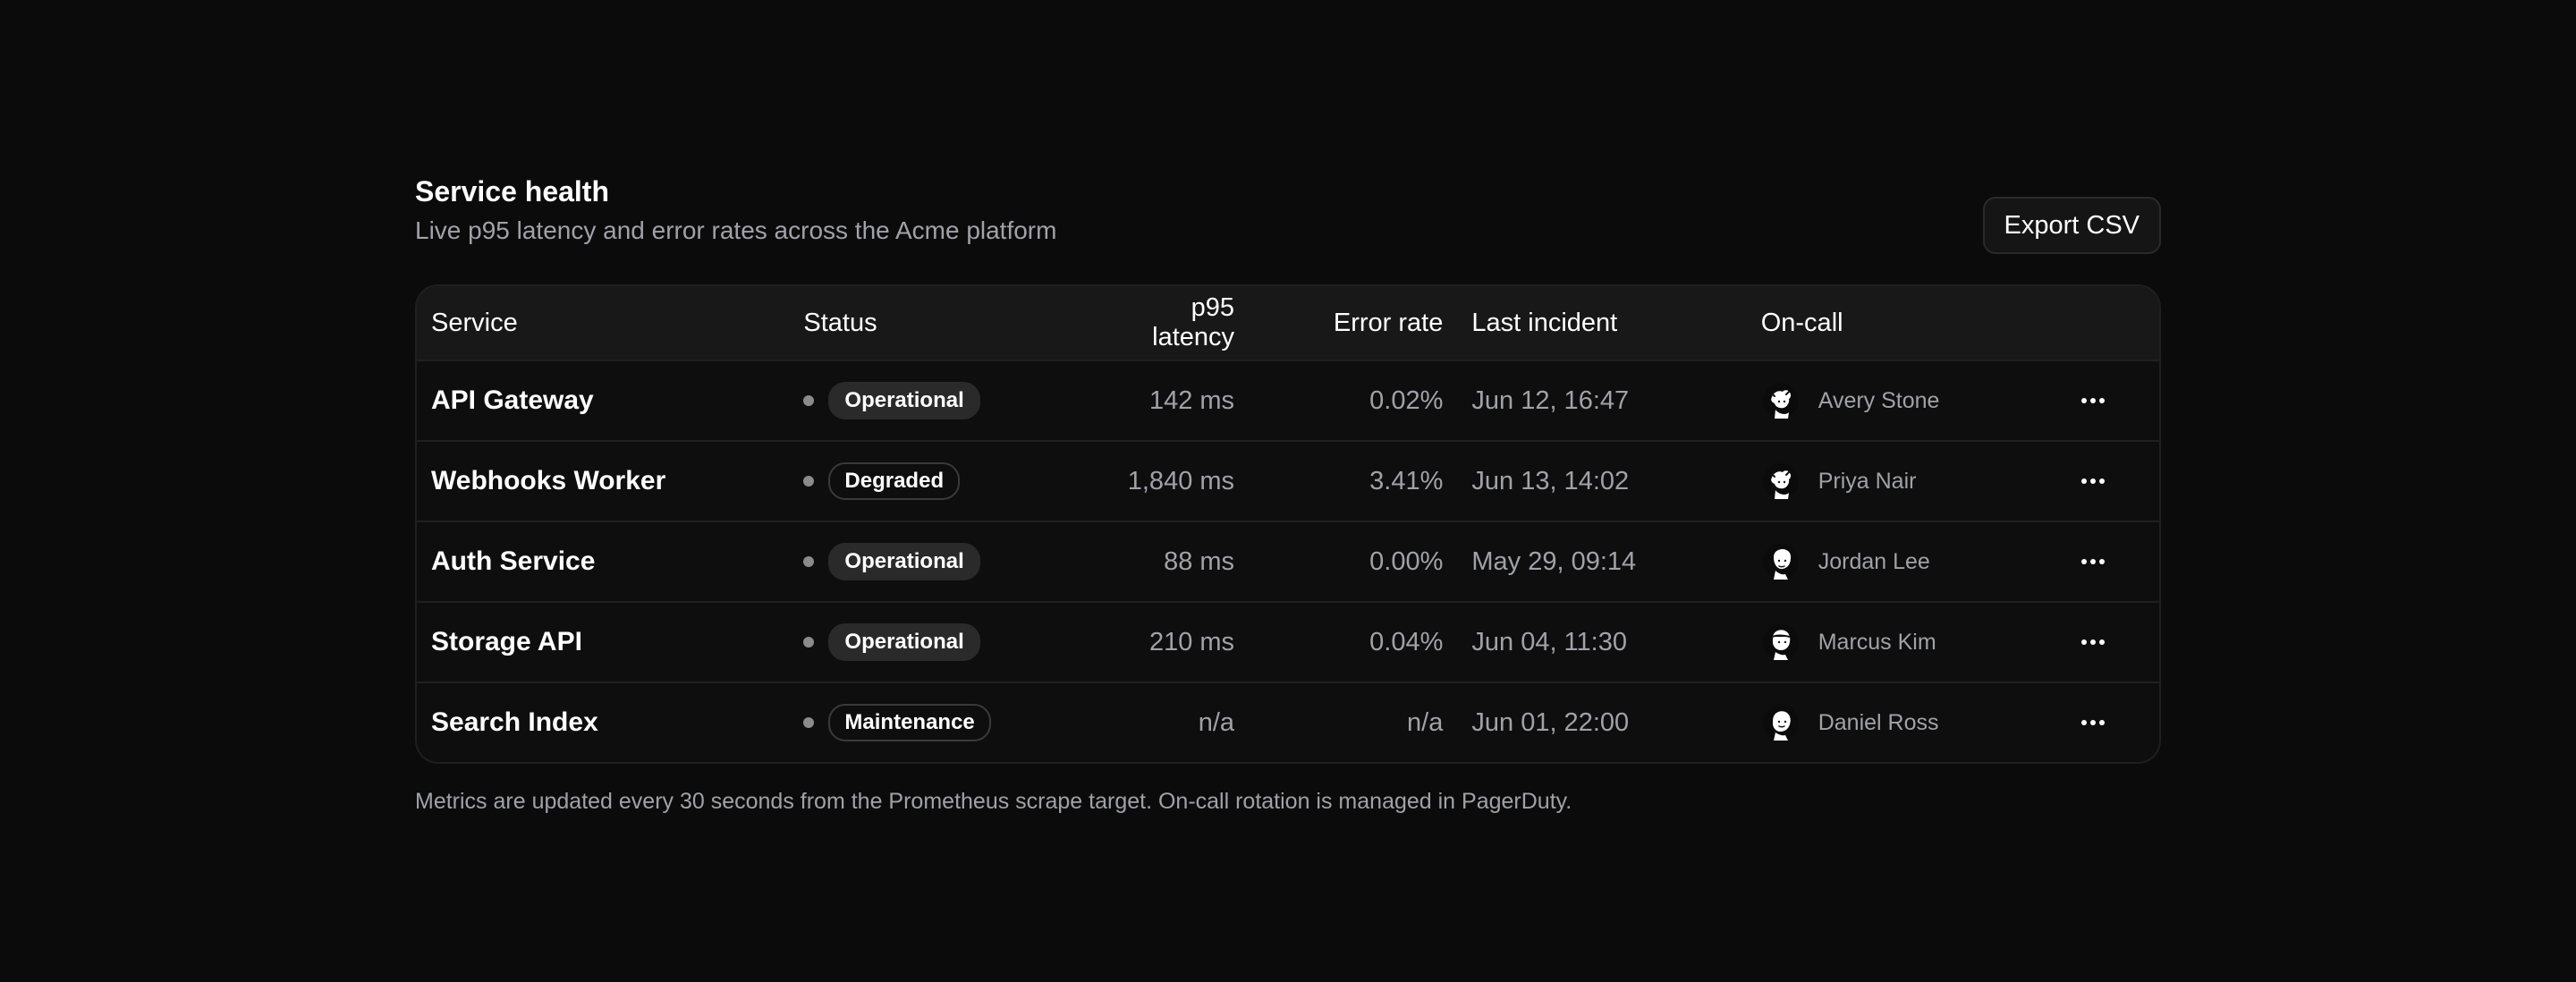 The image size is (2576, 982). Describe the element at coordinates (2071, 225) in the screenshot. I see `export-csv-button: Export CSV` at that location.